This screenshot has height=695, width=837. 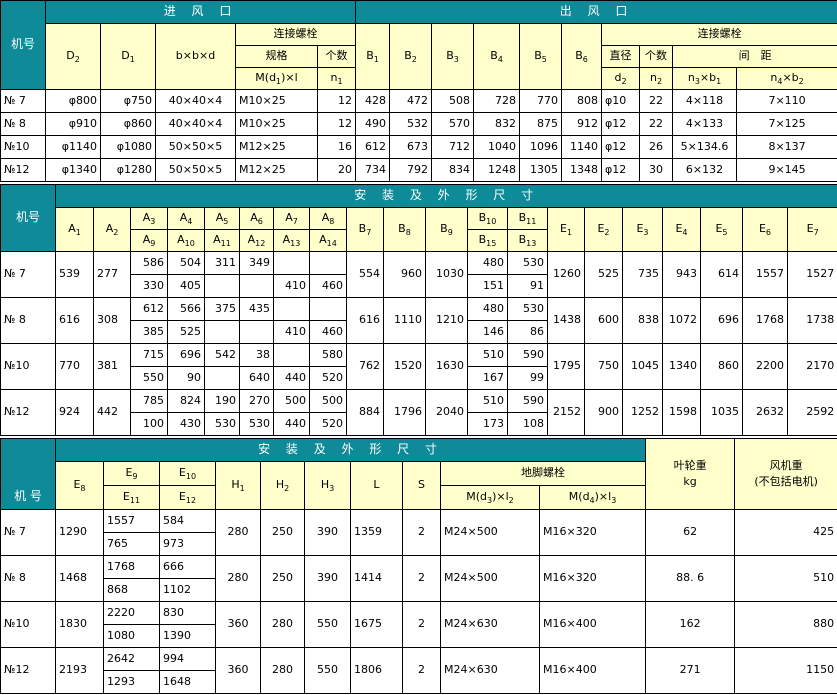 I want to click on cell: 1080, so click(x=131, y=636).